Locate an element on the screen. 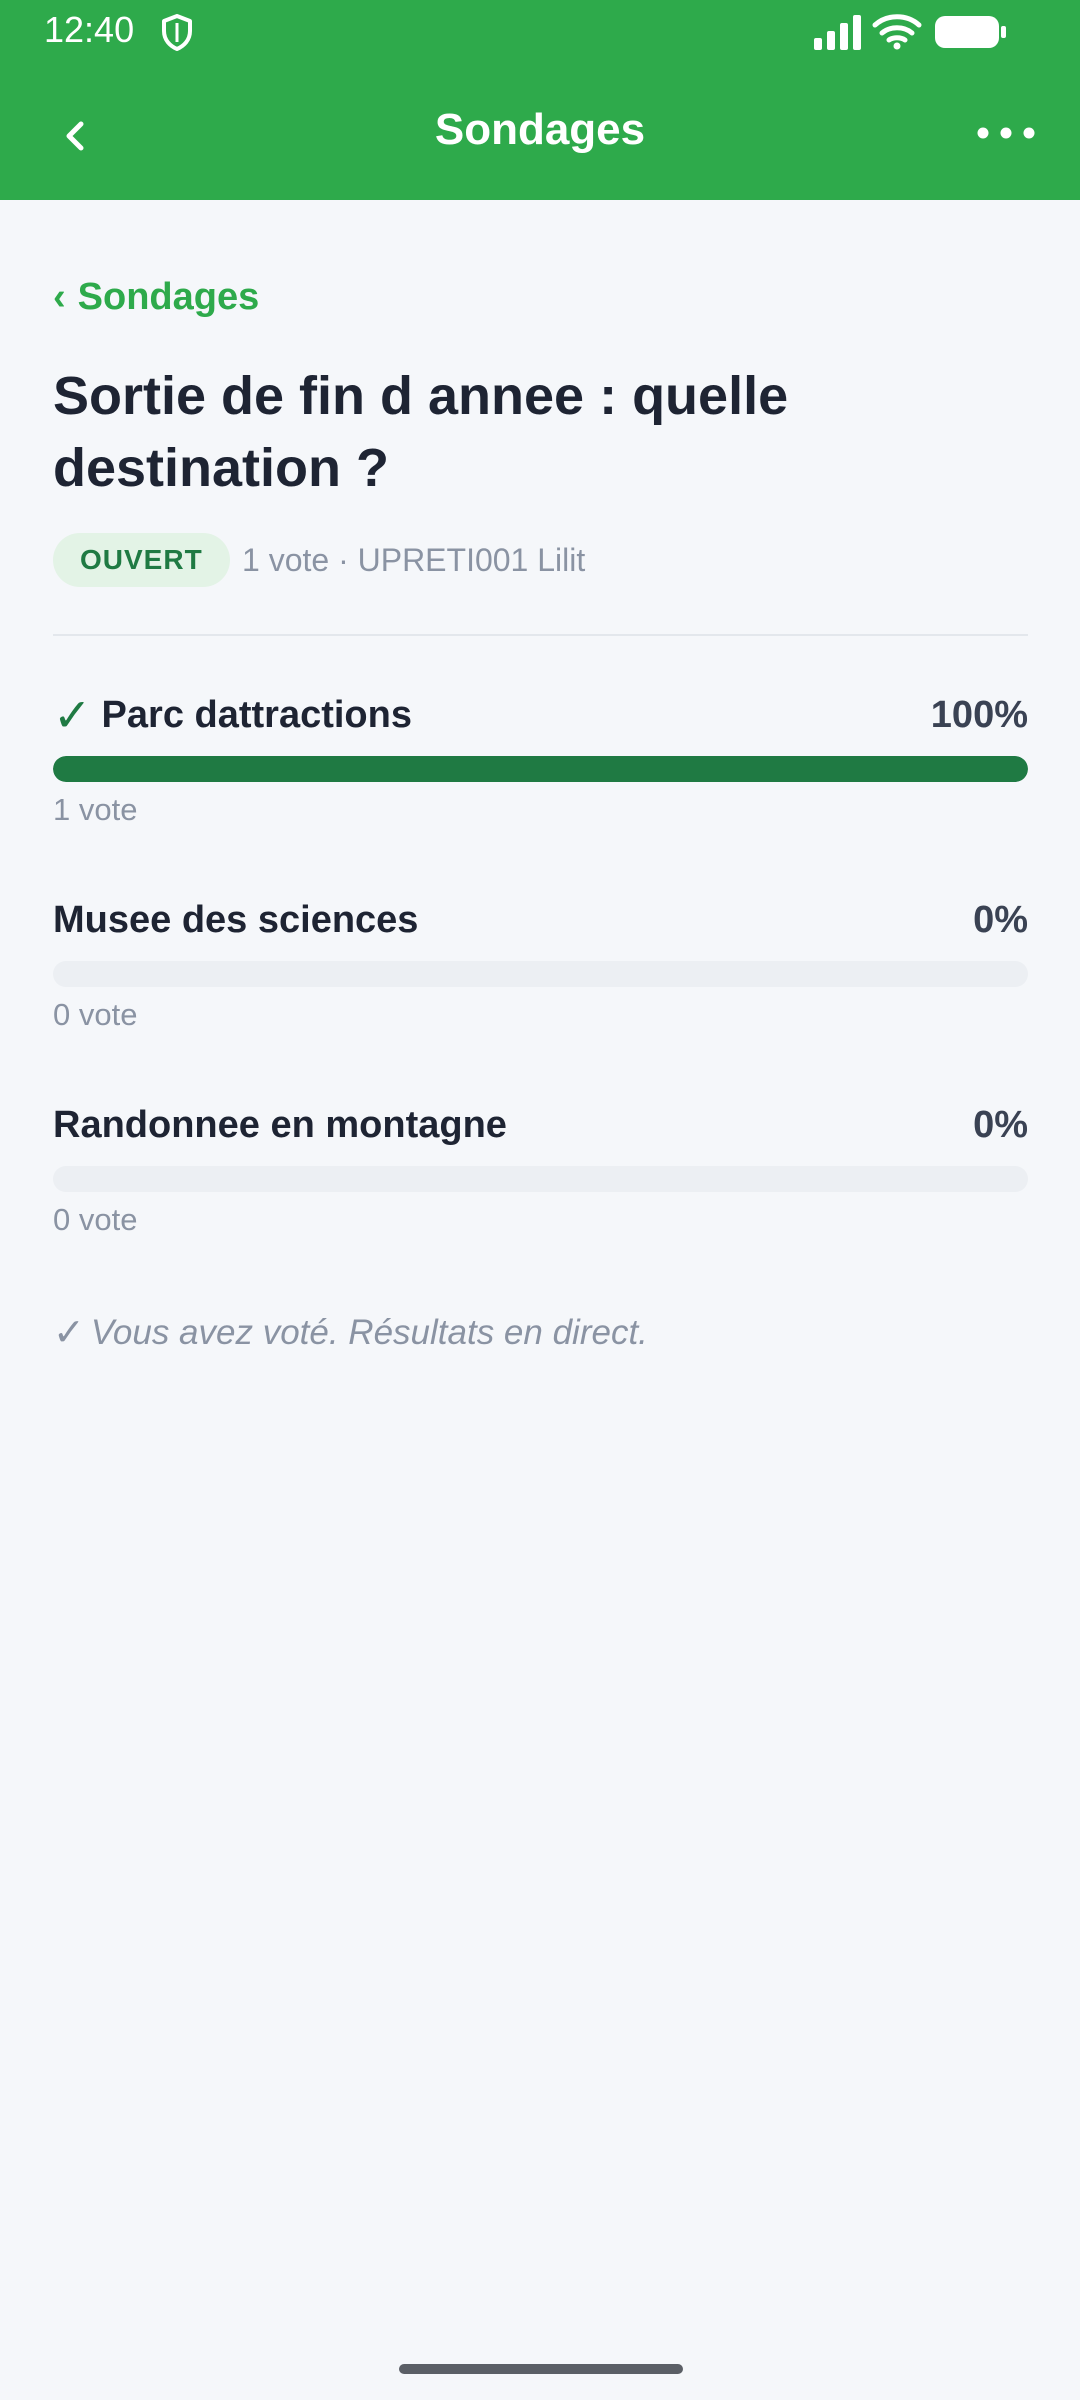 The width and height of the screenshot is (1080, 2400). vote-note-text: Vous avez voté. Résultats en direct. is located at coordinates (369, 1332).